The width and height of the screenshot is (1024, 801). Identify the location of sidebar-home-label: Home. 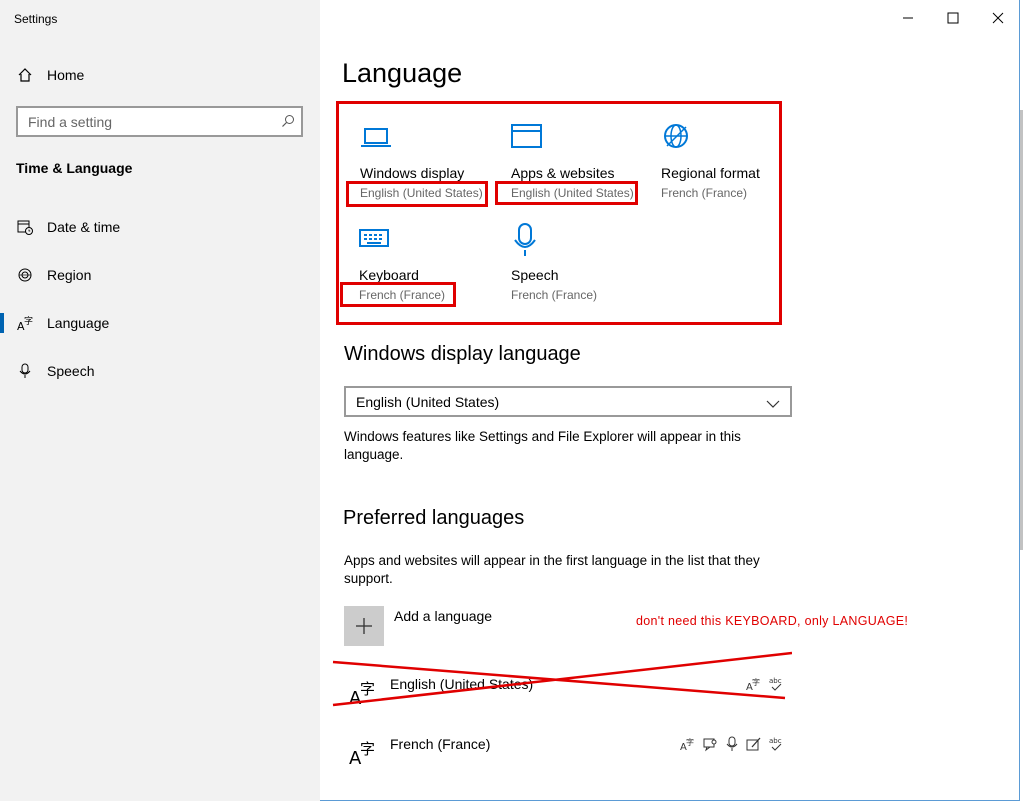
(66, 75).